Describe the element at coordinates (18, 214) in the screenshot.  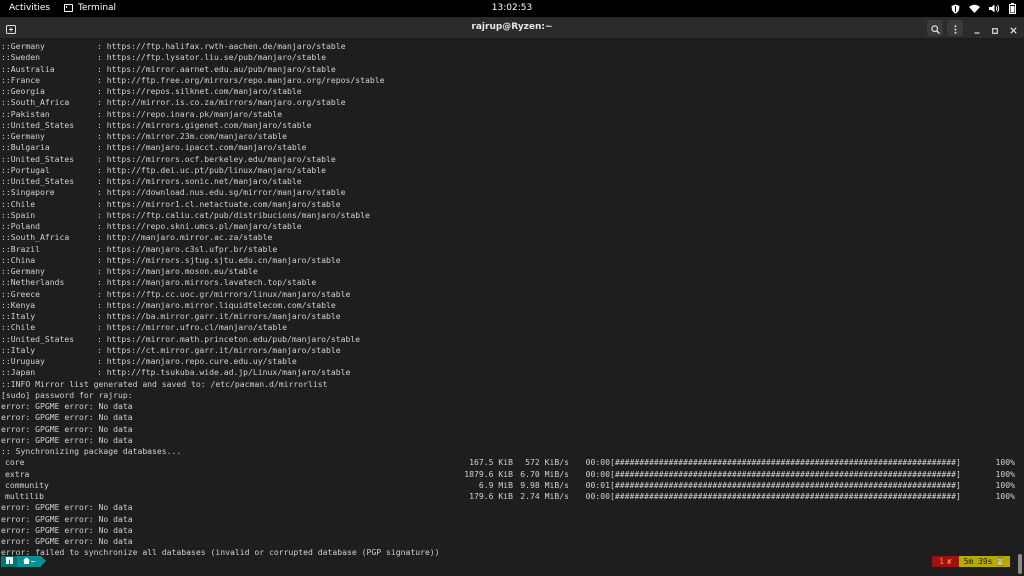
I see `mirror-country: ::Spain` at that location.